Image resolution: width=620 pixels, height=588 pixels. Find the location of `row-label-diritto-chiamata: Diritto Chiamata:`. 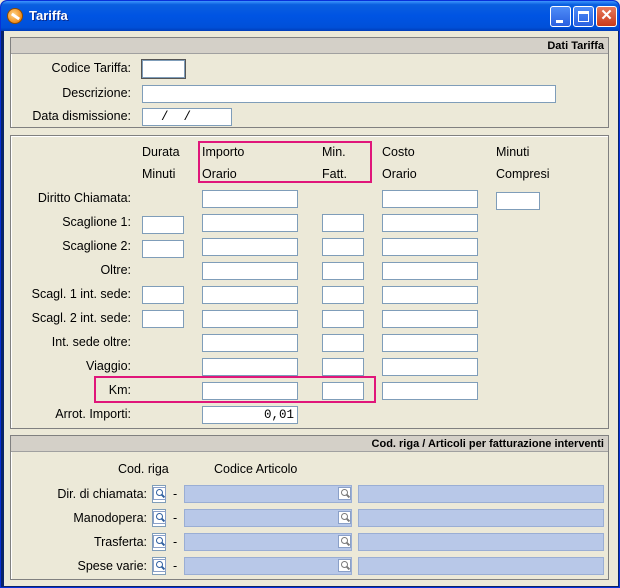

row-label-diritto-chiamata: Diritto Chiamata: is located at coordinates (84, 198).